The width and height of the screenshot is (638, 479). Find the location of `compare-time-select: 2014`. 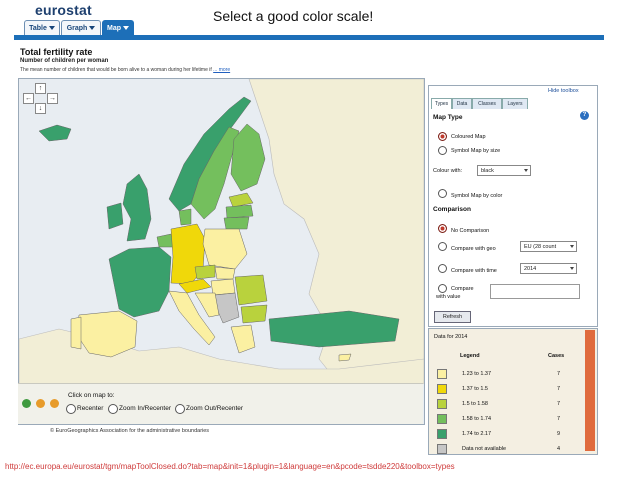

compare-time-select: 2014 is located at coordinates (548, 268).